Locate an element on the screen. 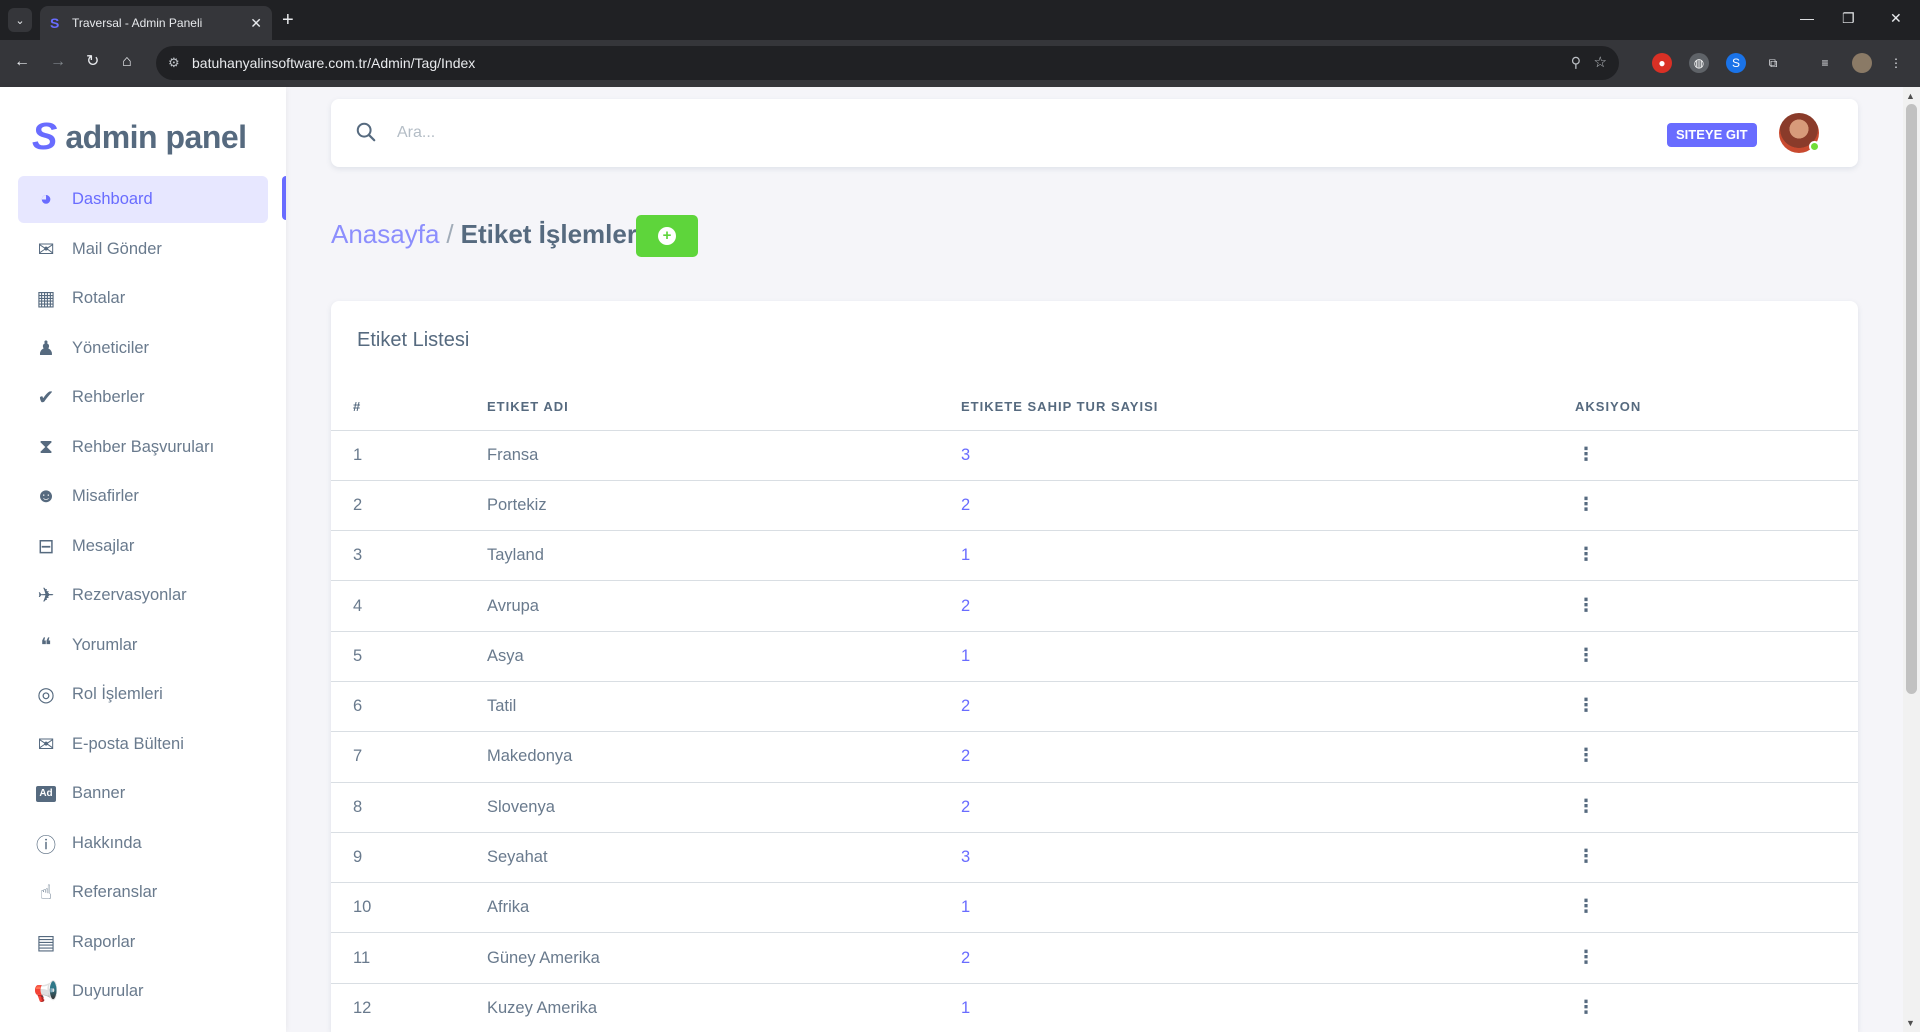  sidebar-item-banner: Ad Banner is located at coordinates (143, 793).